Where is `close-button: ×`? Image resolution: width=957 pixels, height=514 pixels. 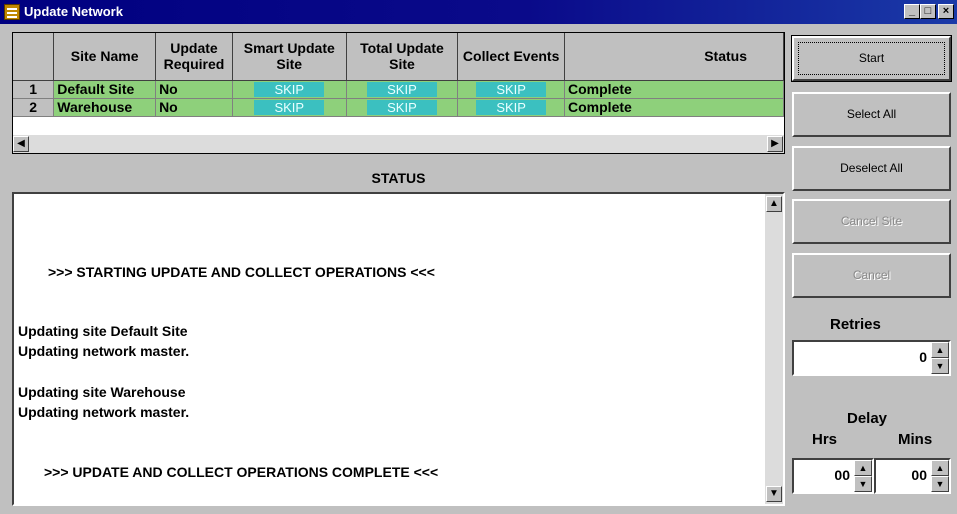
close-button: × is located at coordinates (946, 11).